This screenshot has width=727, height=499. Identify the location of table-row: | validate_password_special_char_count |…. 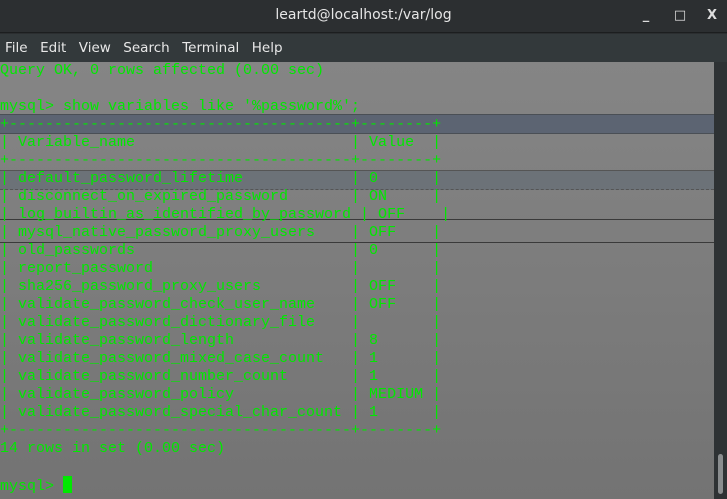
(221, 412).